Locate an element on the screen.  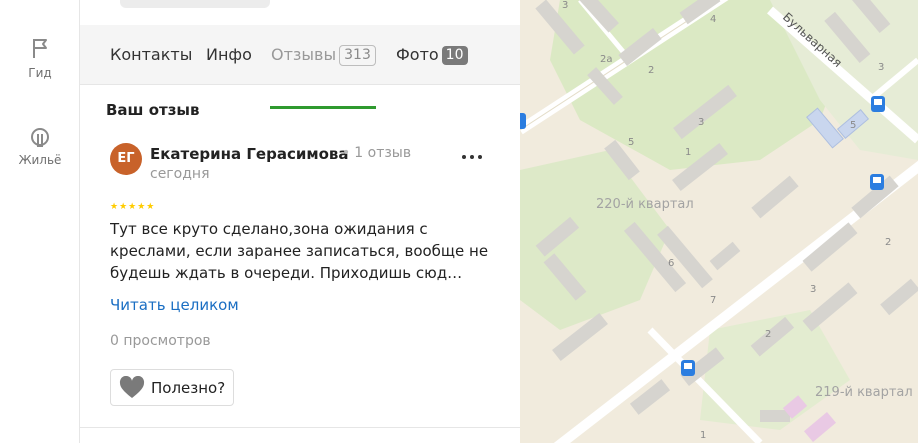
district-label: 219-й квартал is located at coordinates (864, 392).